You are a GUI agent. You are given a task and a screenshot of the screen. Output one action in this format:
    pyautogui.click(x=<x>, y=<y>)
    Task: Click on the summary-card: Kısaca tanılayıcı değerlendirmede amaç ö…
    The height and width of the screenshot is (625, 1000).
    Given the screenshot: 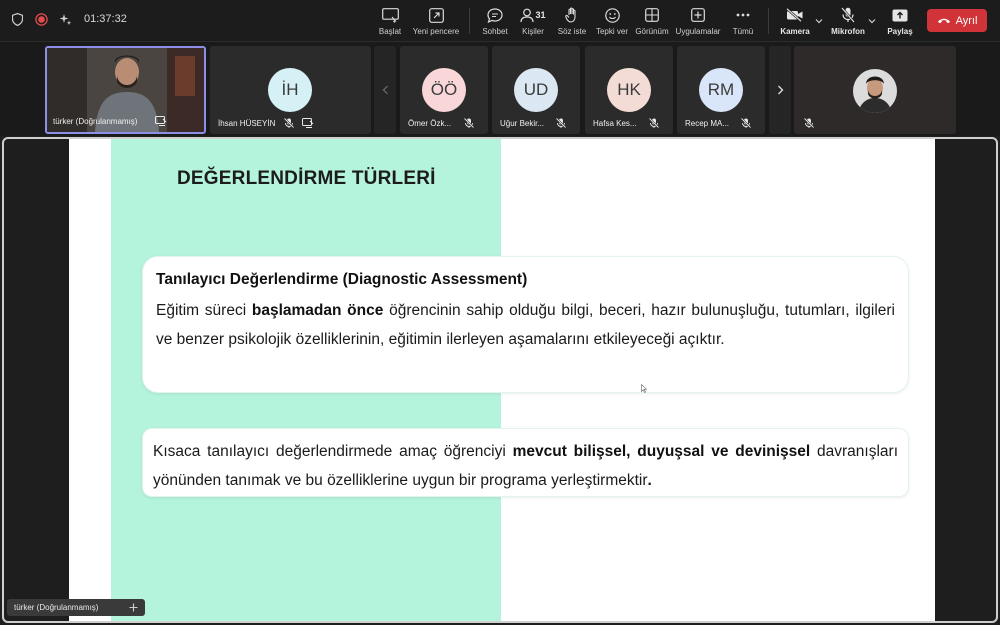 What is the action you would take?
    pyautogui.click(x=525, y=462)
    